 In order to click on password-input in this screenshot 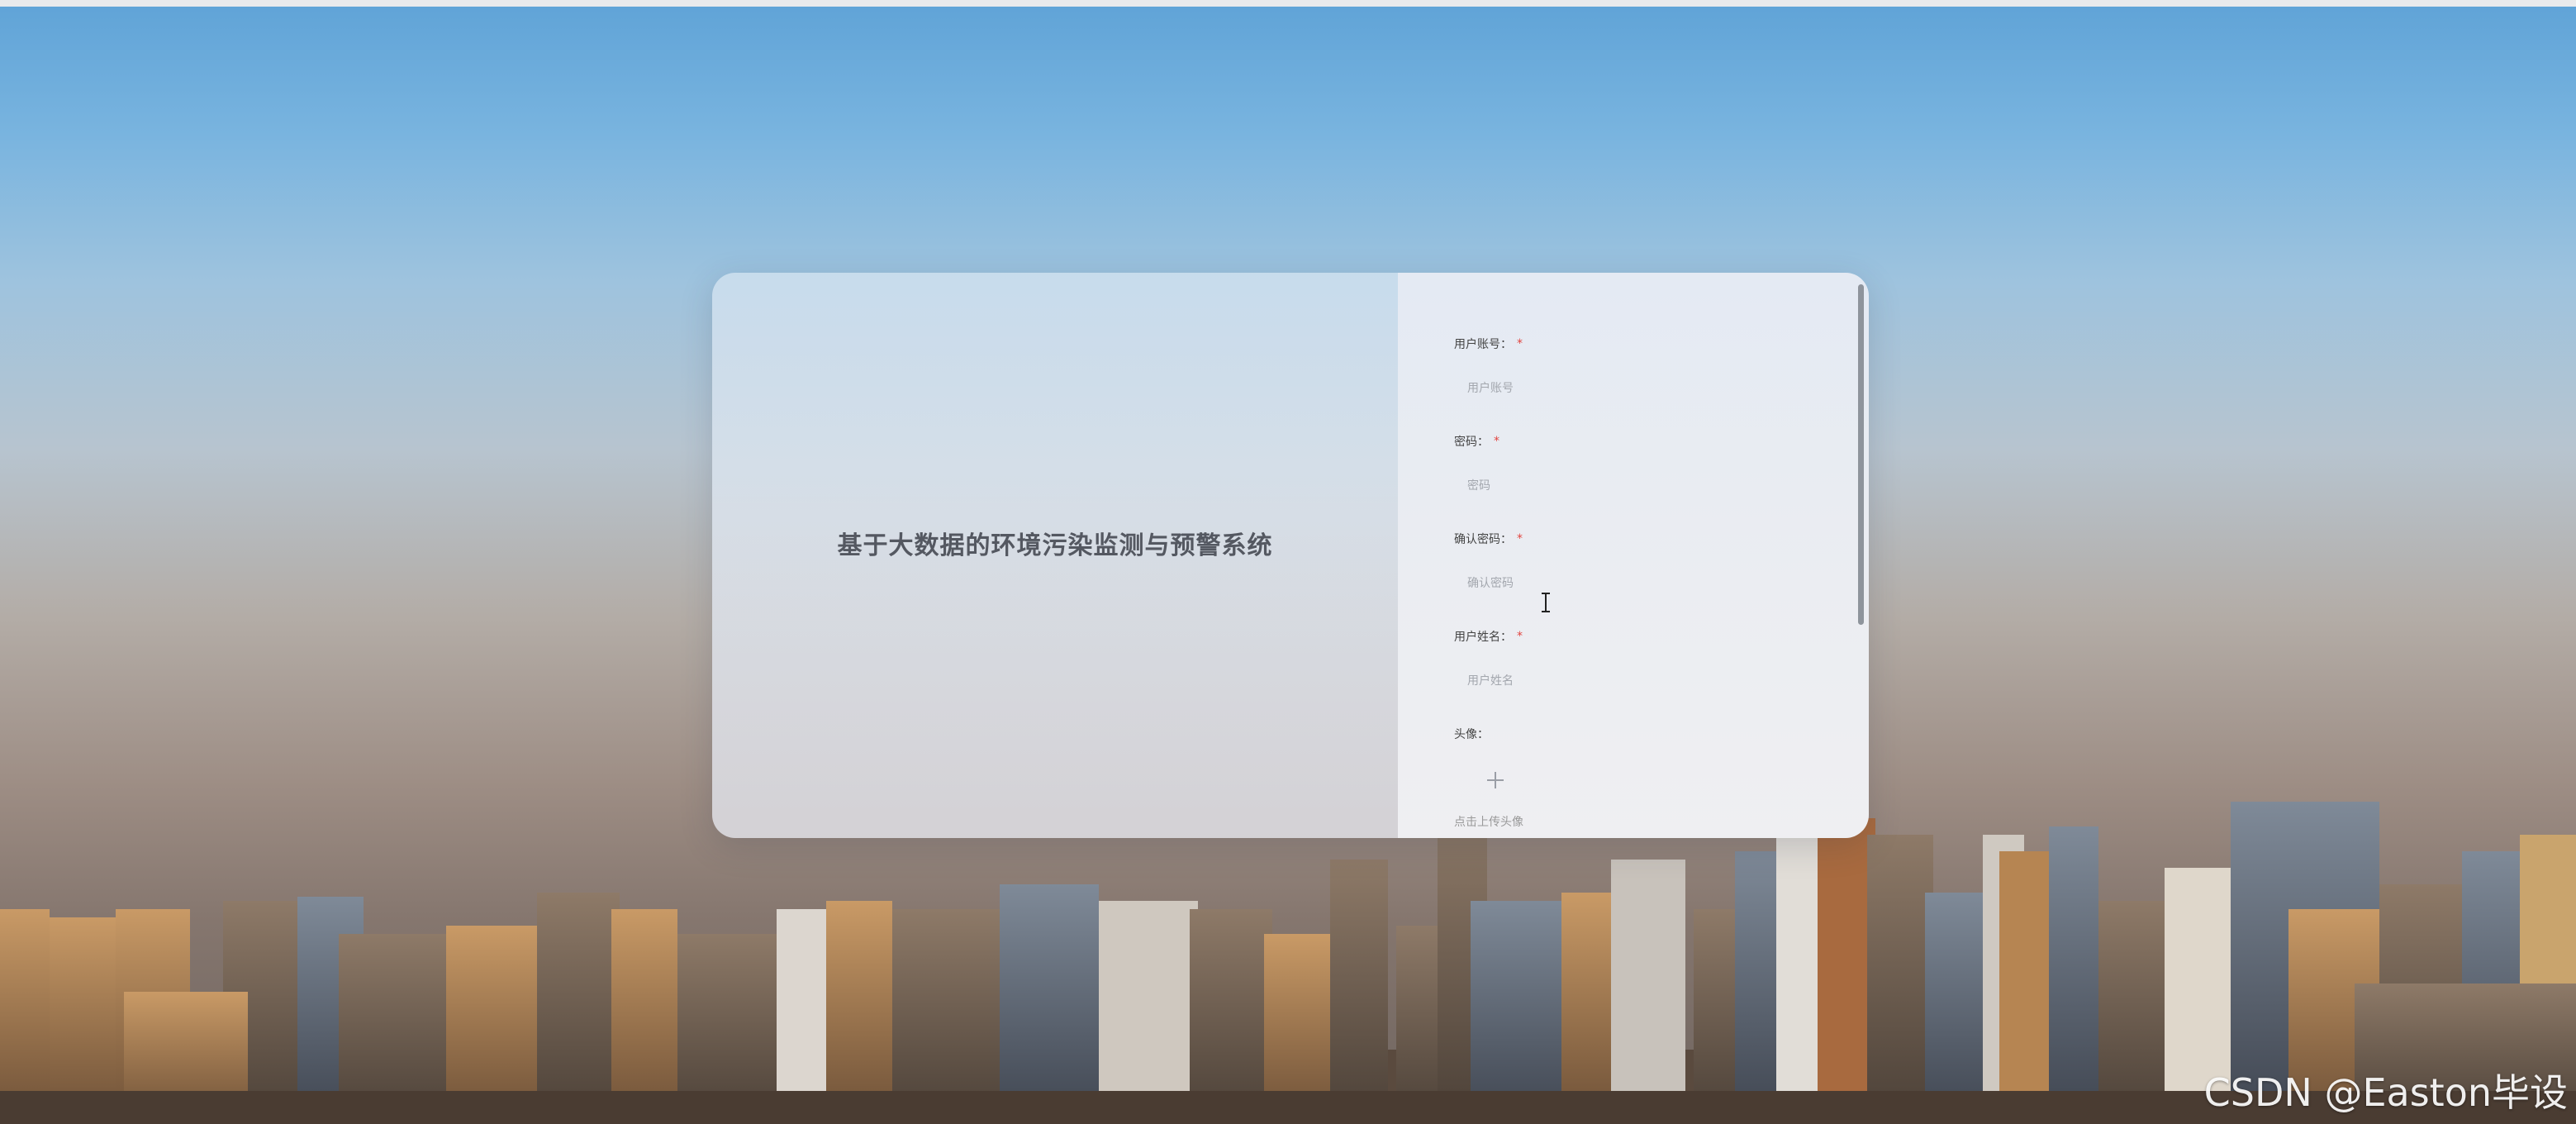, I will do `click(1636, 486)`.